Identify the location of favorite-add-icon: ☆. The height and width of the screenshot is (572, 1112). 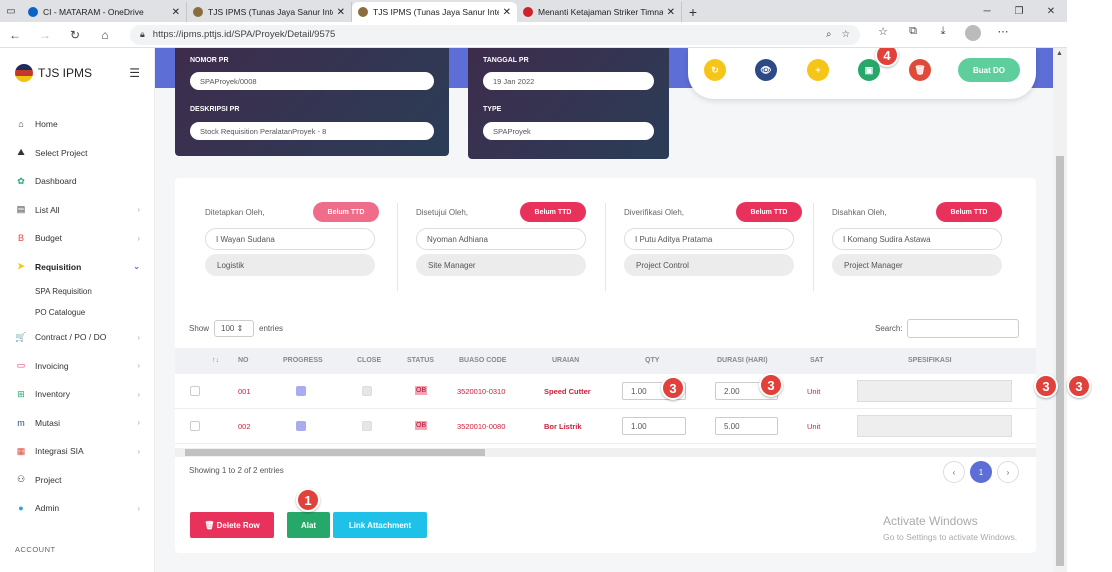
(845, 34).